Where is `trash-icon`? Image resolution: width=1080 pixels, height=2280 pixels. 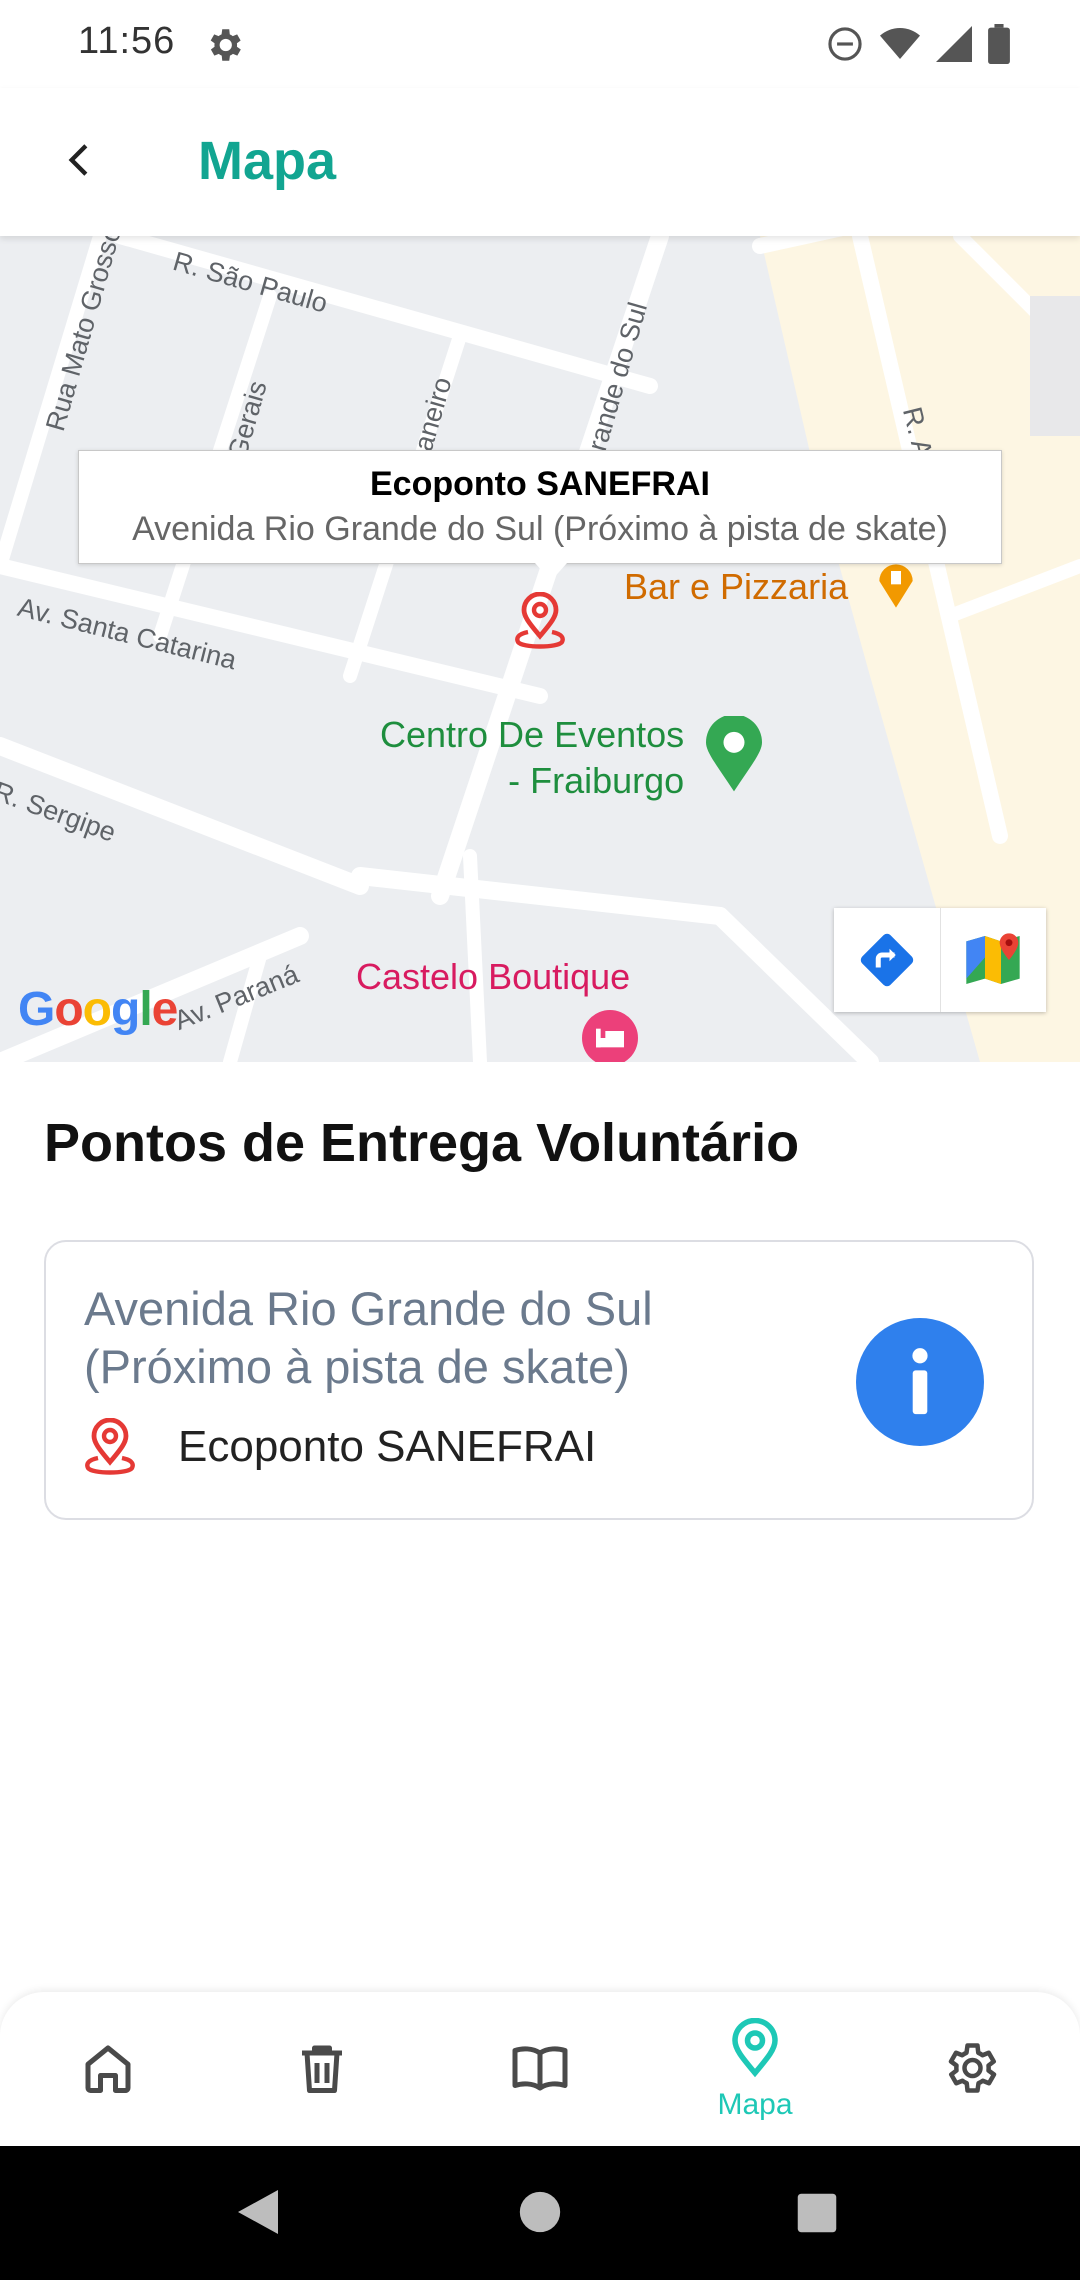 trash-icon is located at coordinates (322, 2069).